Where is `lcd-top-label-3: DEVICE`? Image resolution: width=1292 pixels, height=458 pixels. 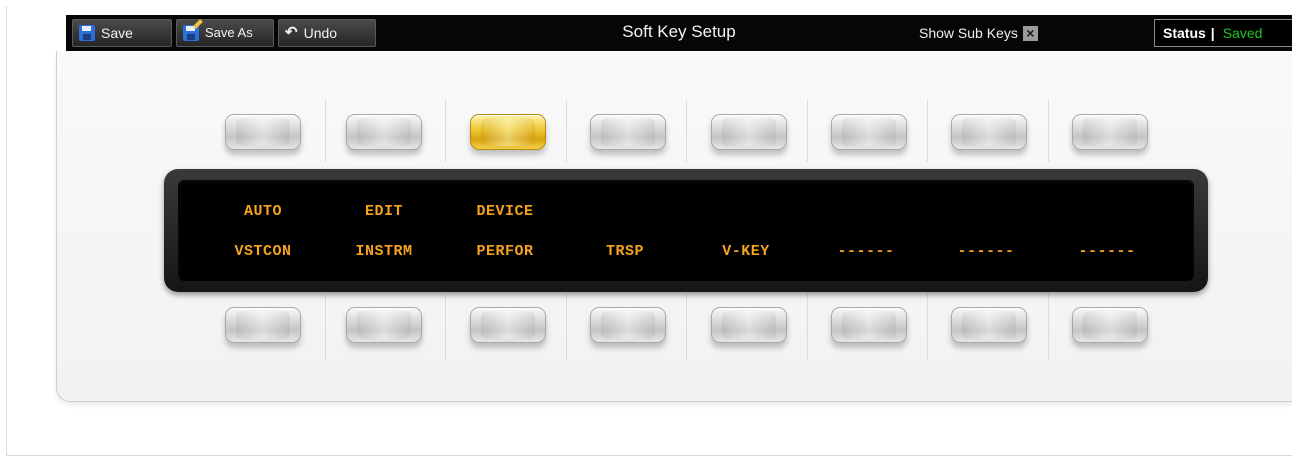
lcd-top-label-3: DEVICE is located at coordinates (505, 211).